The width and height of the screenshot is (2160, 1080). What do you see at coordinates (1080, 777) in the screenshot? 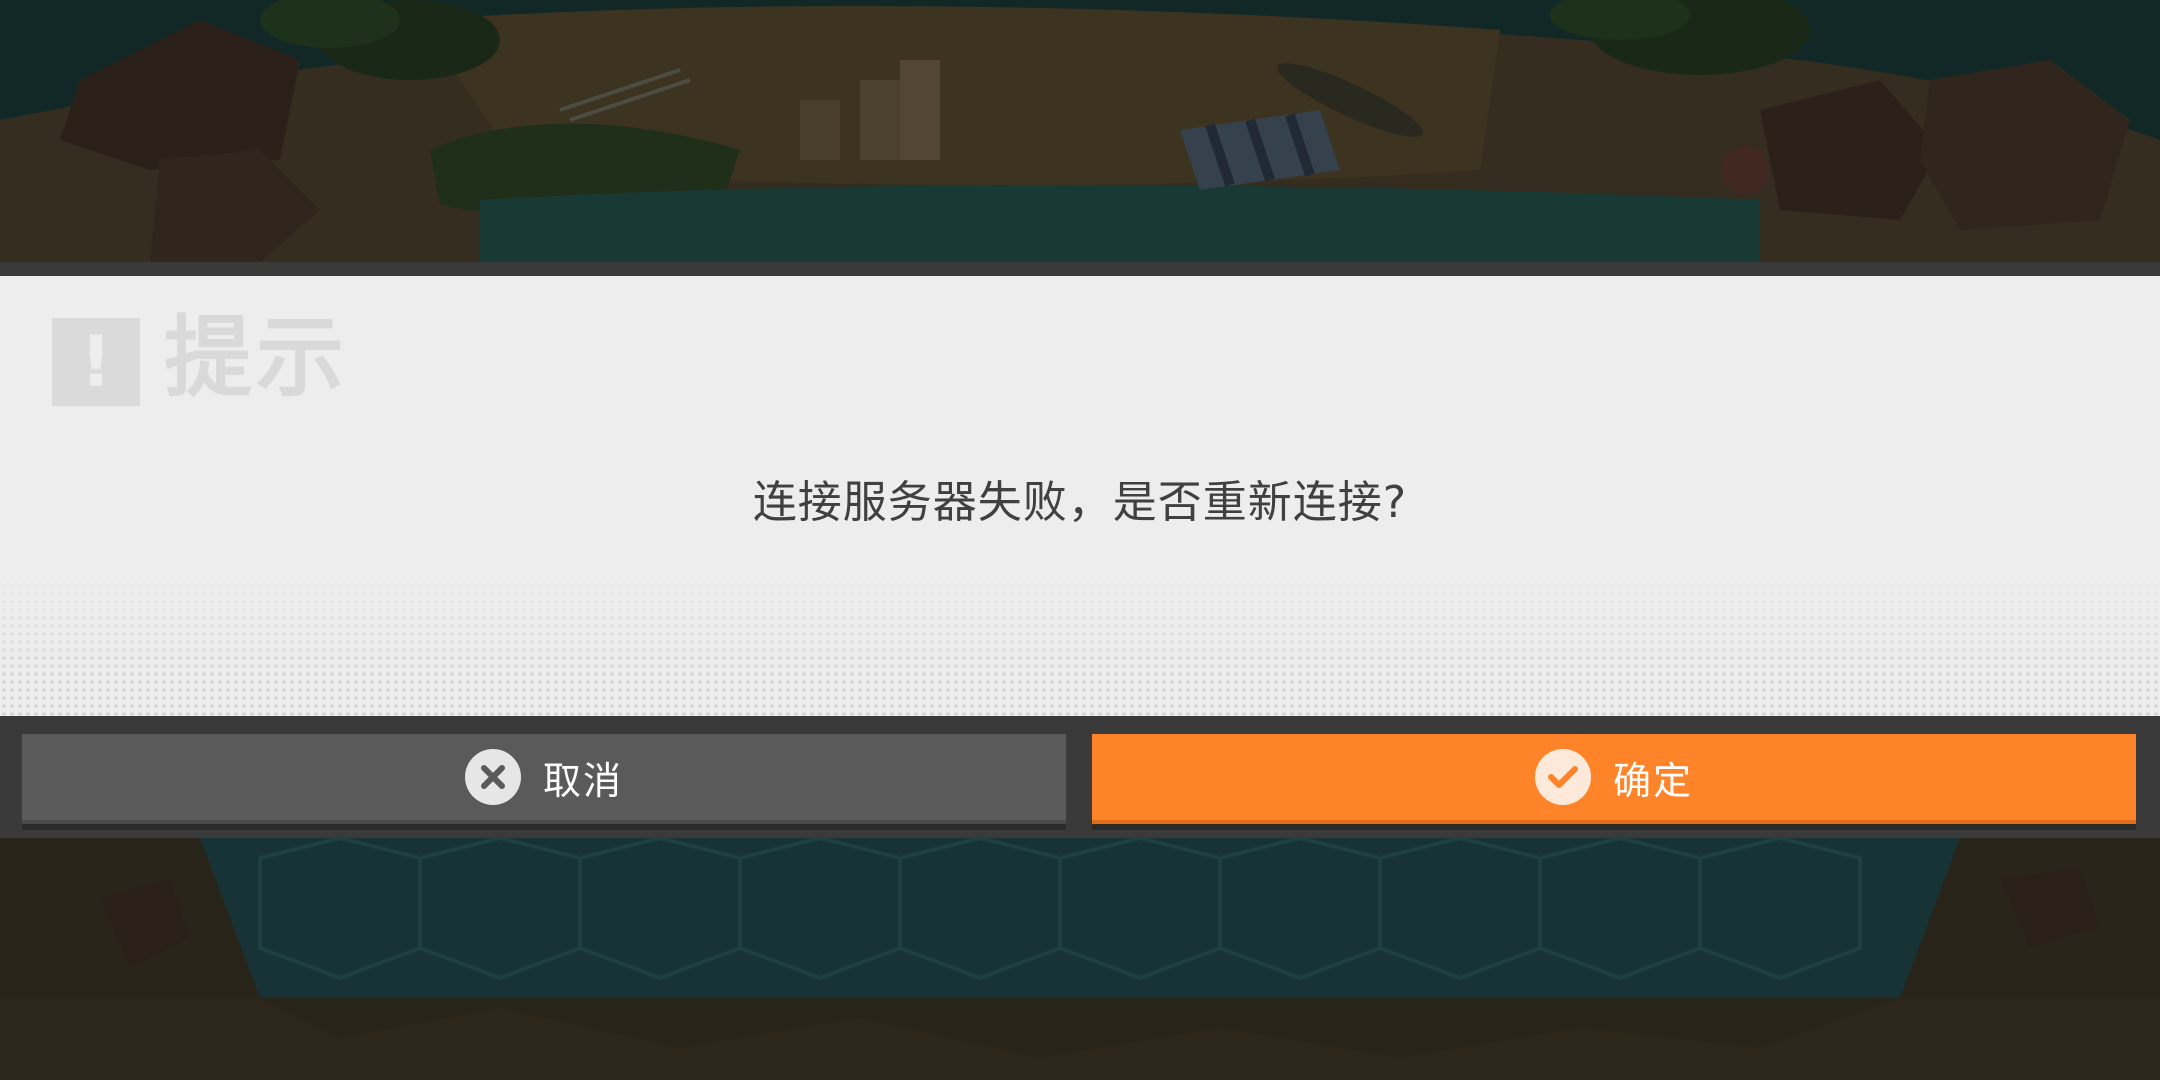
I see `dialog-button-bar: 取消 确定` at bounding box center [1080, 777].